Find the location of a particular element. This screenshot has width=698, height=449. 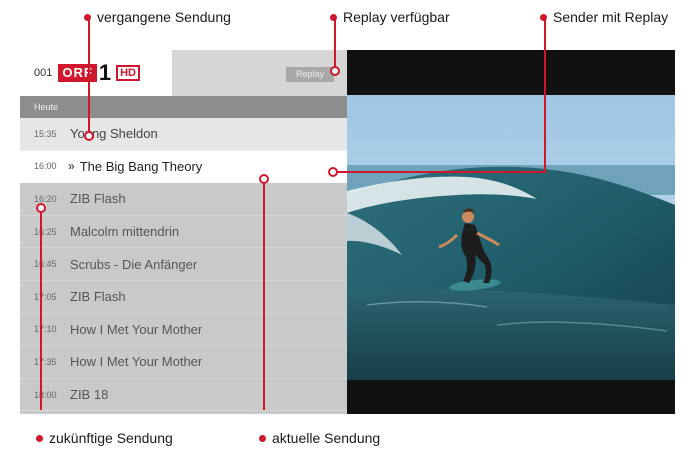

program-time: 16:00 is located at coordinates (45, 166).